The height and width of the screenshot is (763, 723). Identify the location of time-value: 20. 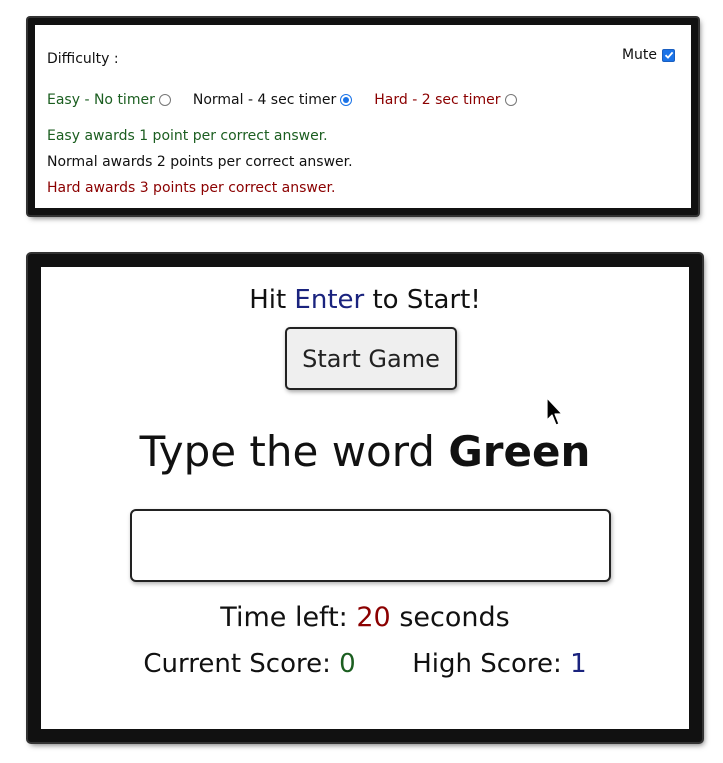
(373, 617).